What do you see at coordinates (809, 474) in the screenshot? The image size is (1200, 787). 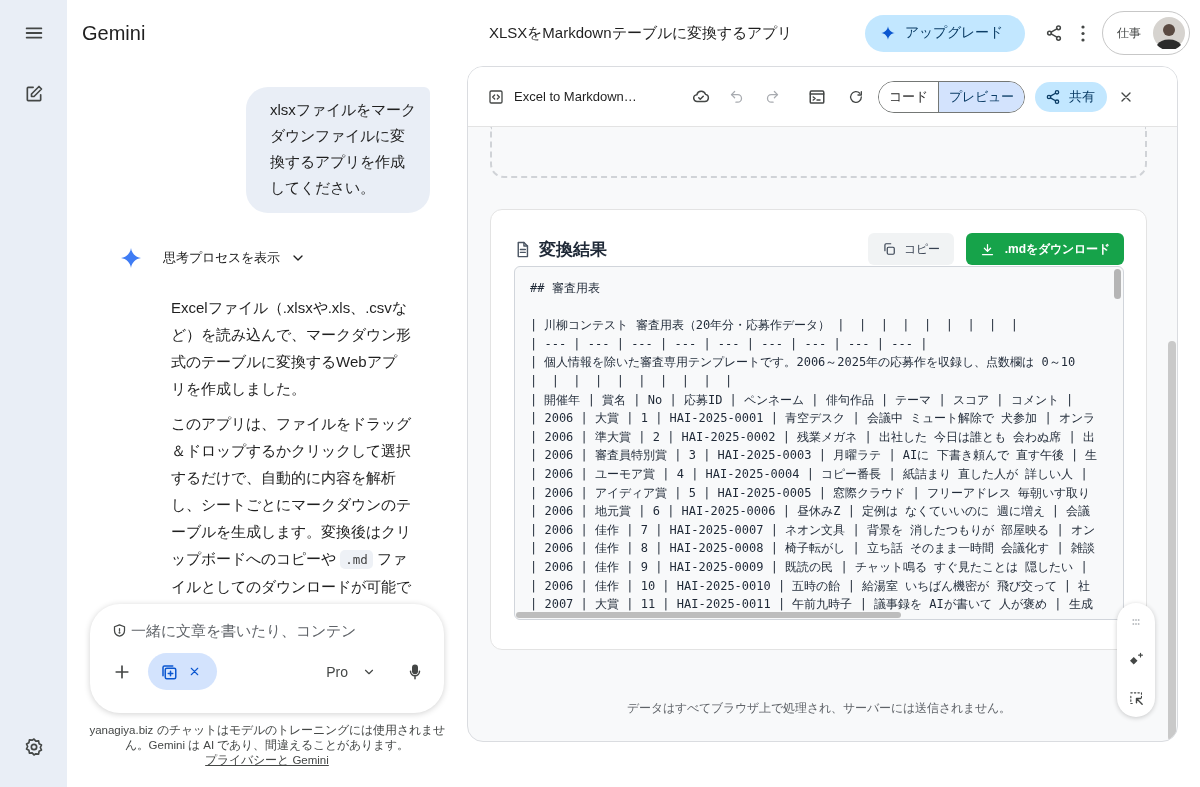 I see `code-line: | 2006 | ユーモア賞 | 4 | HAI-2025-0004 | コピー番長 | 紙詰まり 直した人が 詳しい人 |` at bounding box center [809, 474].